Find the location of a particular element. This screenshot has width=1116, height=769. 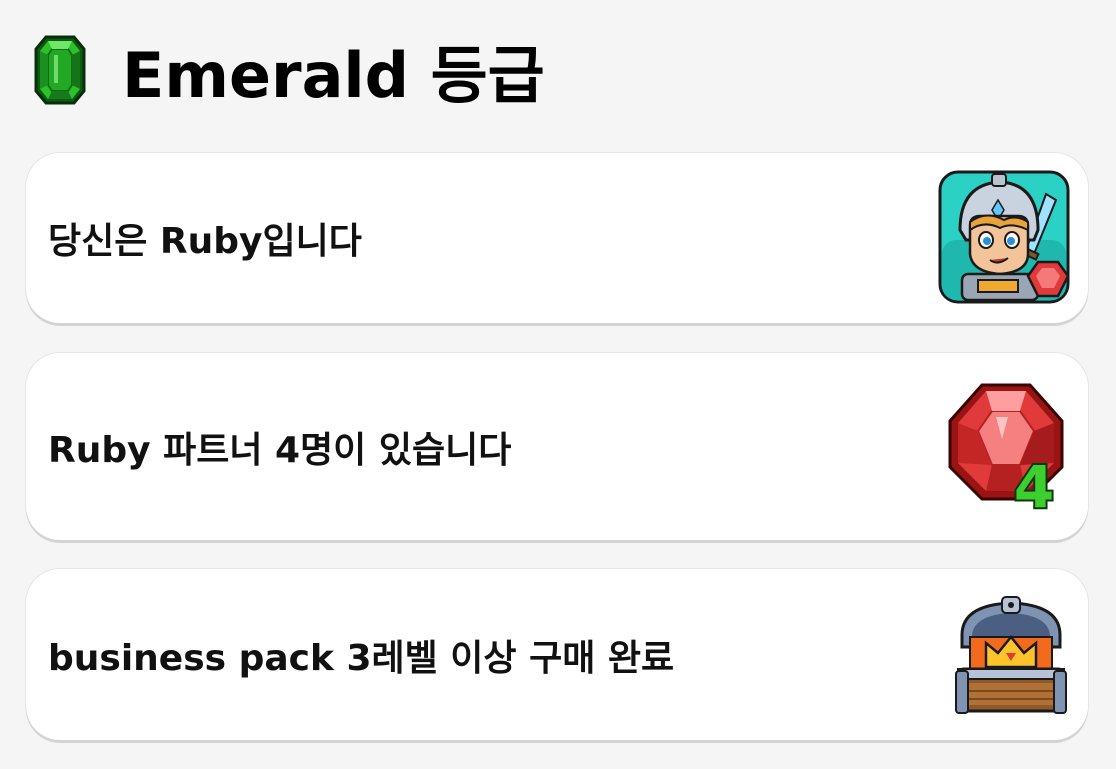

ruby-knight-avatar-icon is located at coordinates (1004, 237).